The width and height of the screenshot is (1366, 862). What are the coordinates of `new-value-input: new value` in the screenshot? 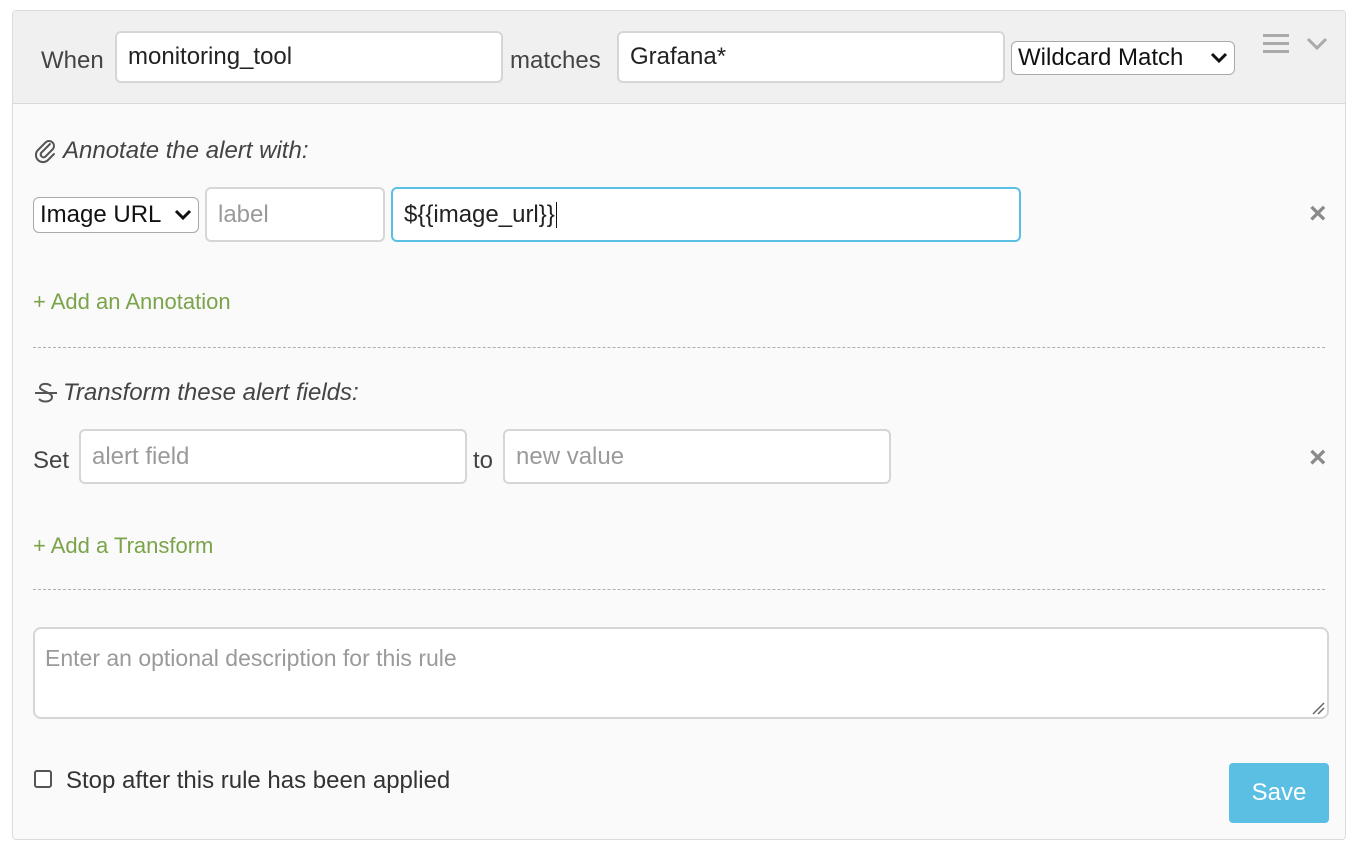 It's located at (697, 456).